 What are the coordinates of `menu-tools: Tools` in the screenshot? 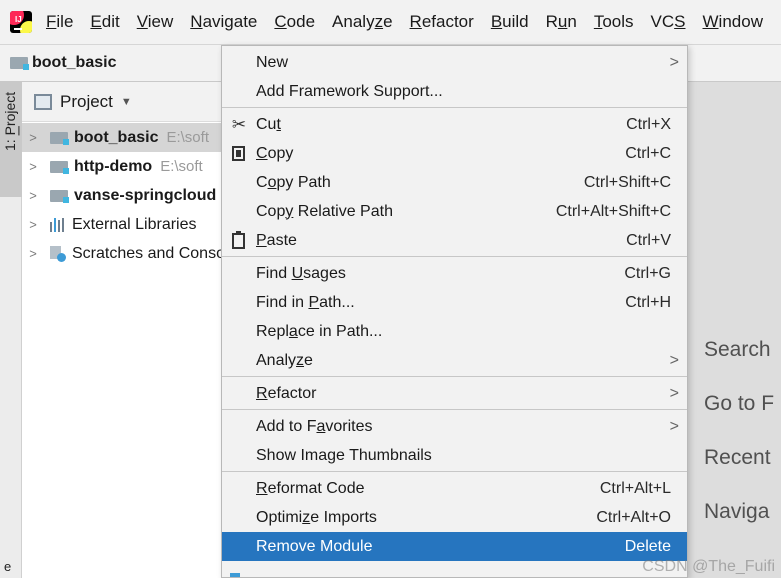 It's located at (614, 22).